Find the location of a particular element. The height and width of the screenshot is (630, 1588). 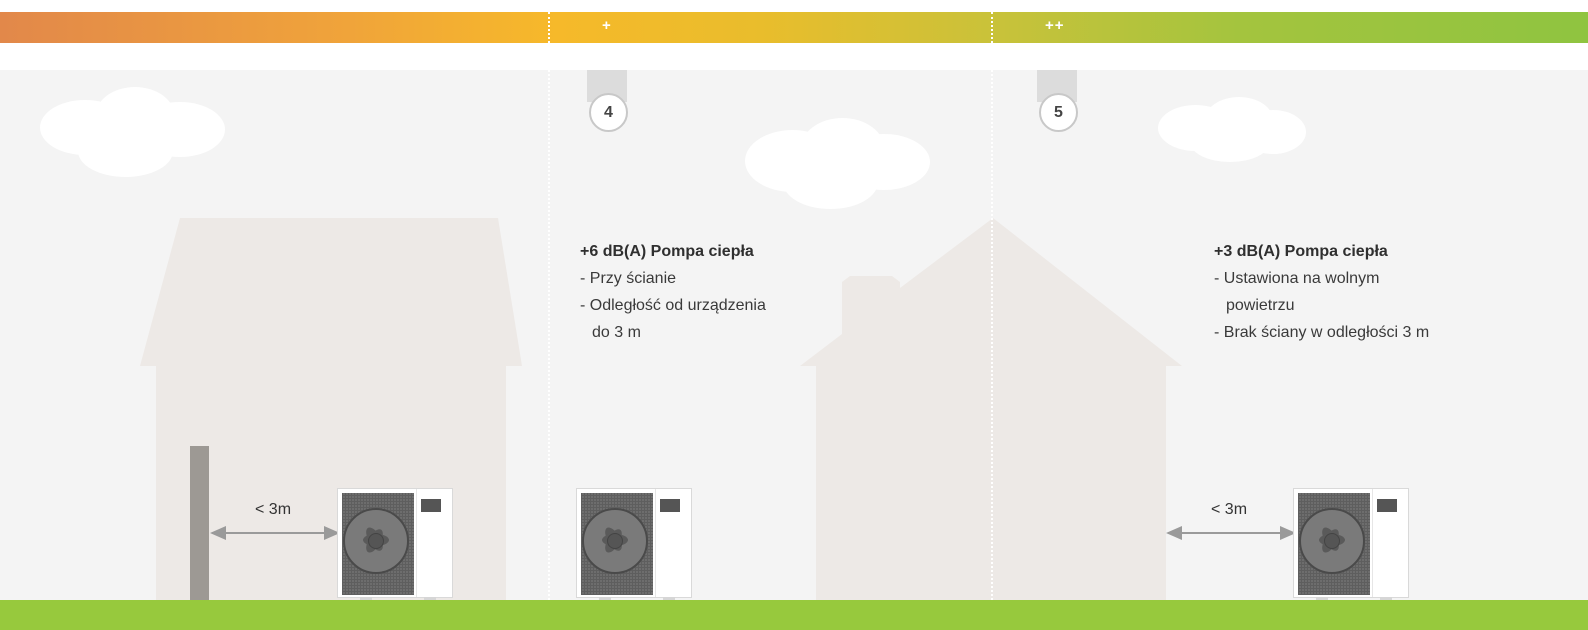

wall-icon is located at coordinates (199, 523).